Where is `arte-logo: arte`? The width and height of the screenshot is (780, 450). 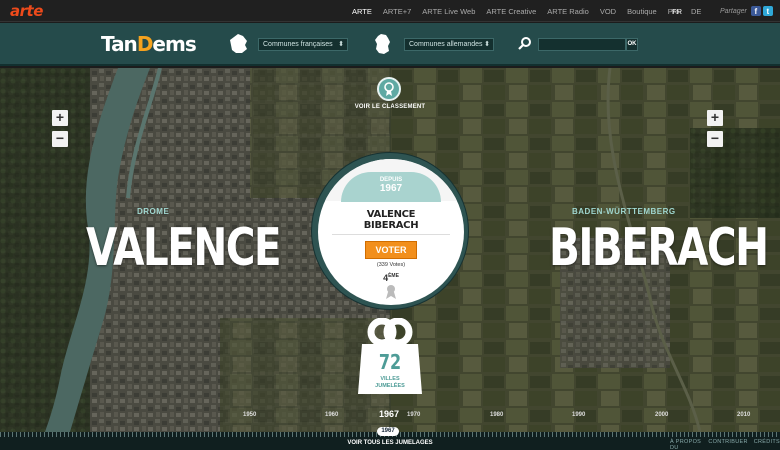
arte-logo: arte is located at coordinates (26, 11).